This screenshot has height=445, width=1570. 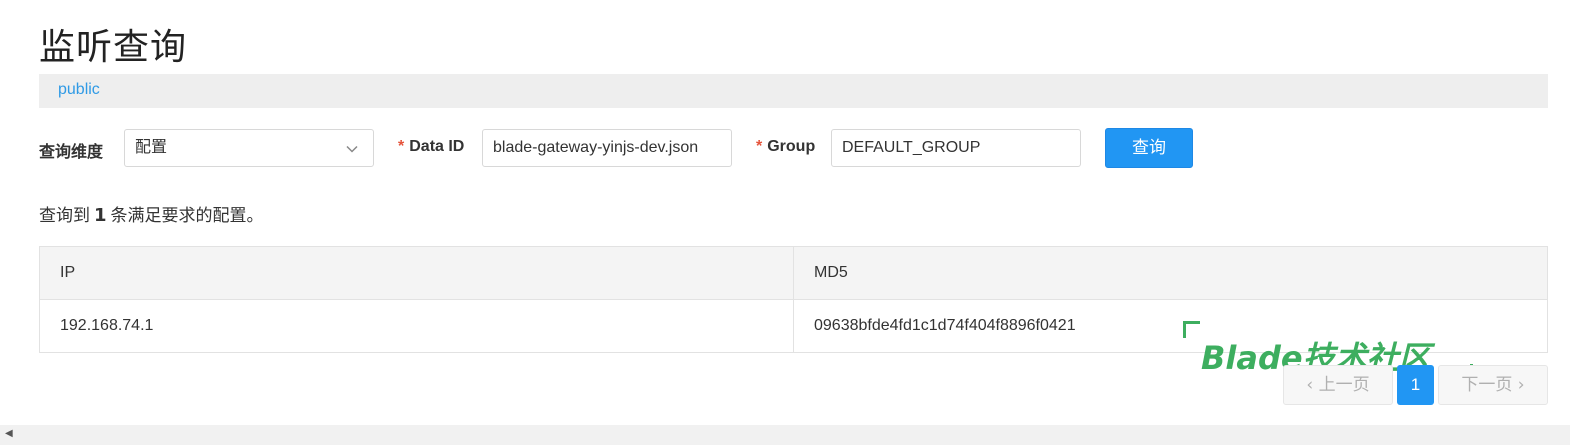 I want to click on dimension-select: 配置, so click(x=249, y=148).